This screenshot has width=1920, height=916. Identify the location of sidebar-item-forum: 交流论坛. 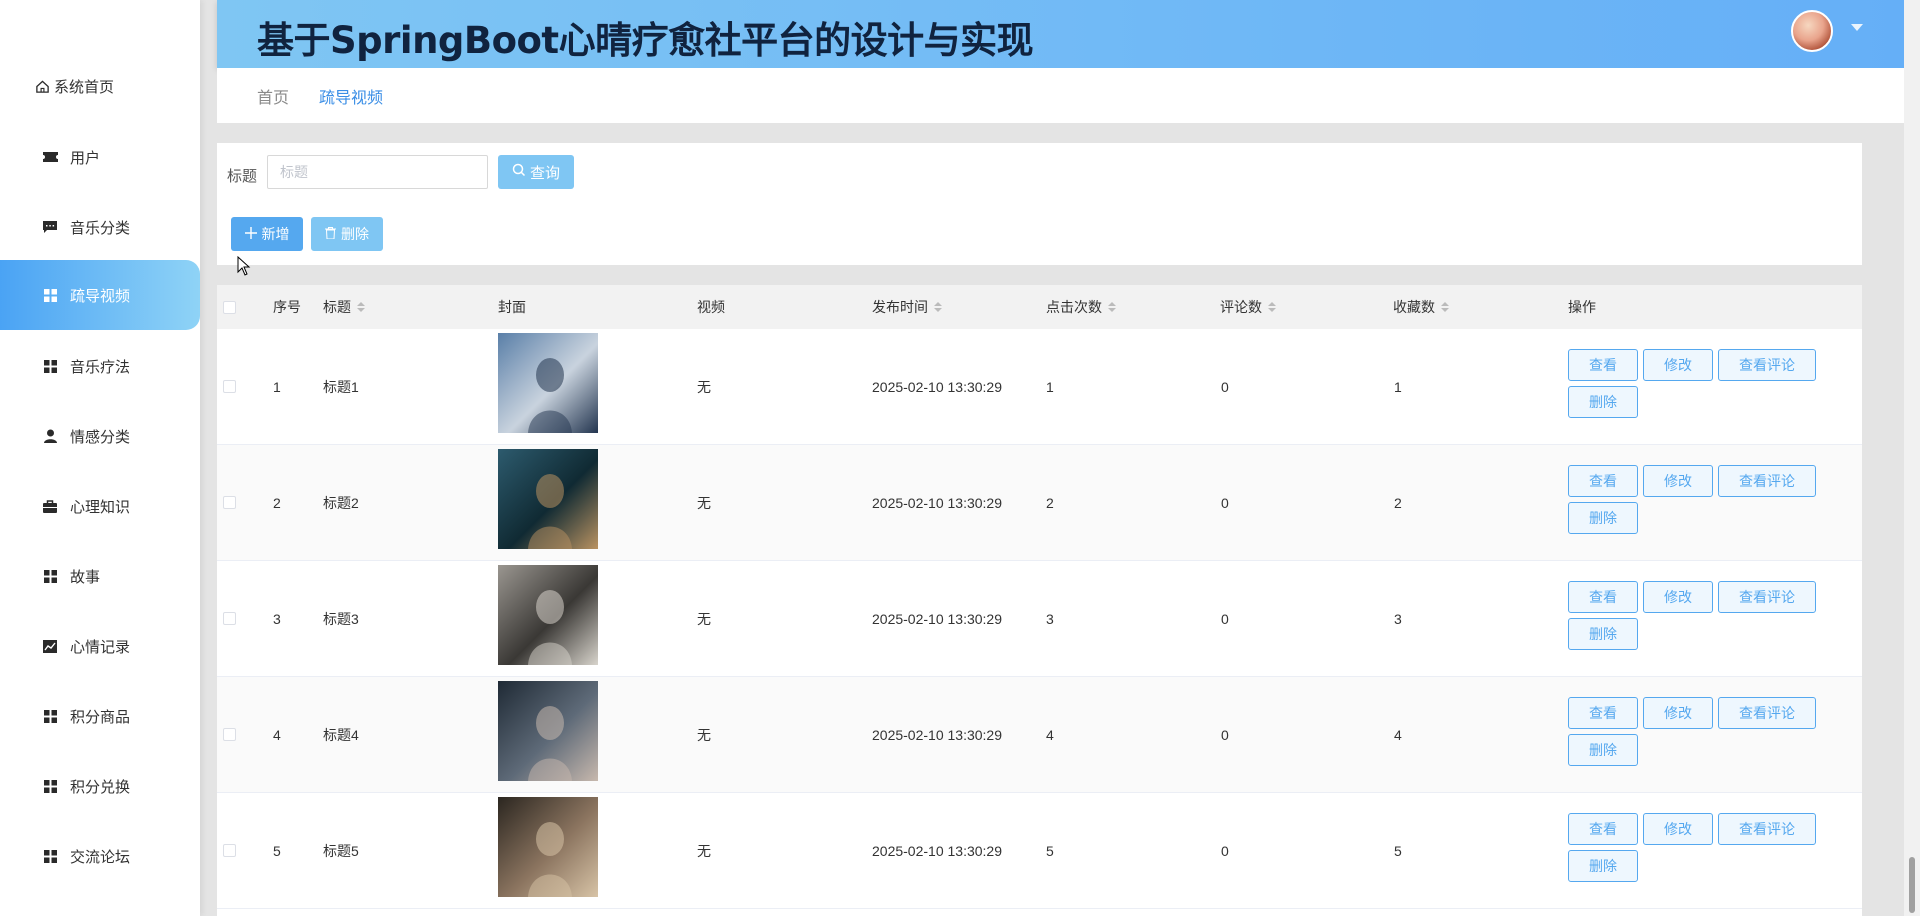
(100, 856).